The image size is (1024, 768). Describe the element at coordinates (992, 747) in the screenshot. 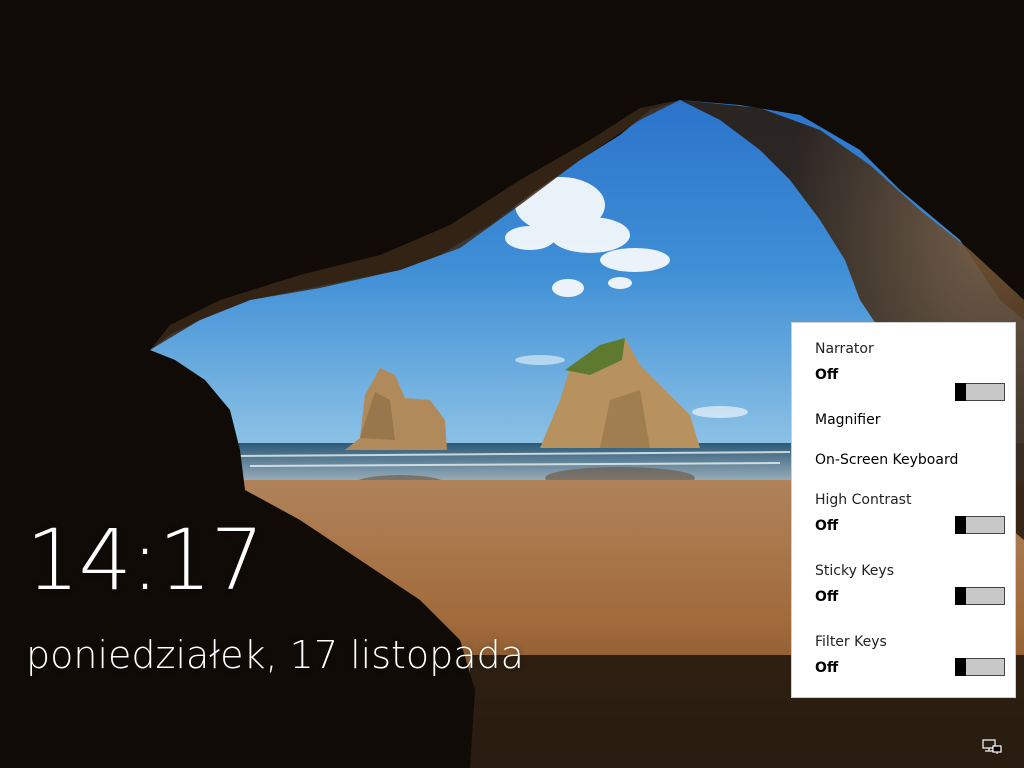

I see `network-icon` at that location.